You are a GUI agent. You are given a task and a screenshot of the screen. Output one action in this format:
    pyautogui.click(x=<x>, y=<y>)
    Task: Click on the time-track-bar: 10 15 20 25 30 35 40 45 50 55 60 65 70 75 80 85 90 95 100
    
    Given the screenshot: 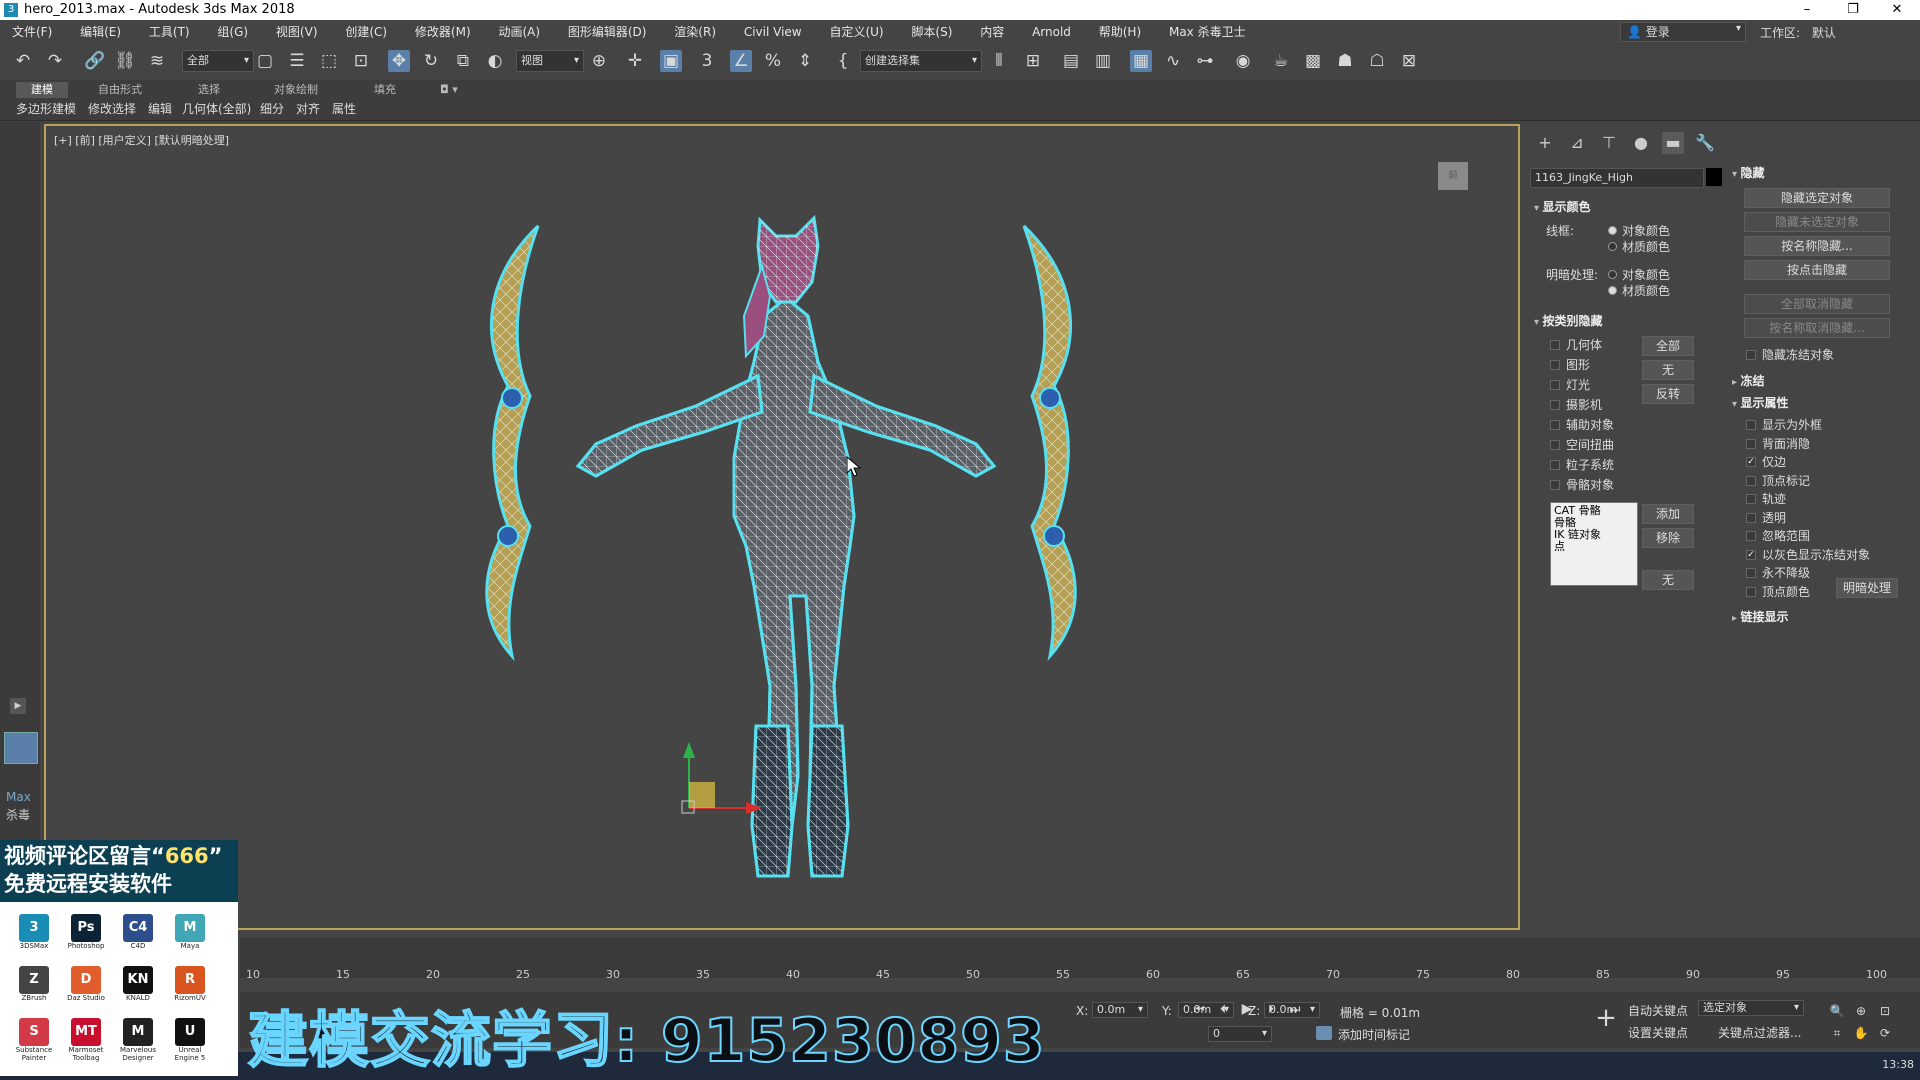 What is the action you would take?
    pyautogui.click(x=1080, y=959)
    